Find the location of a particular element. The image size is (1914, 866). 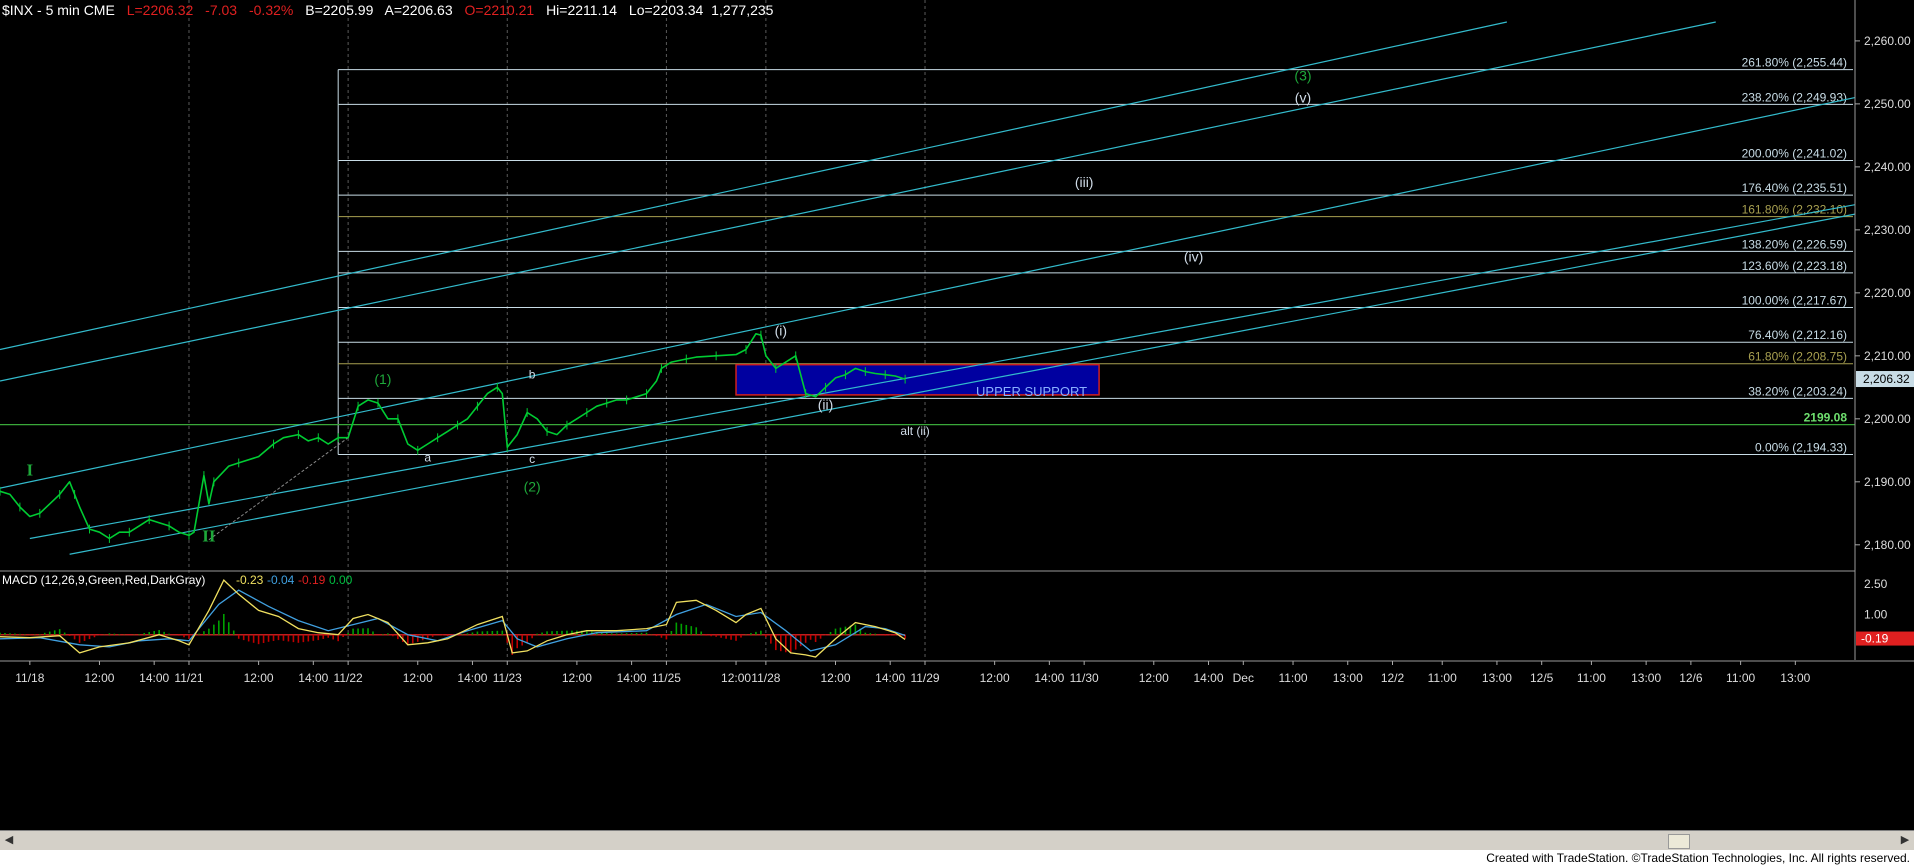

wave-label: (v) is located at coordinates (1303, 98).